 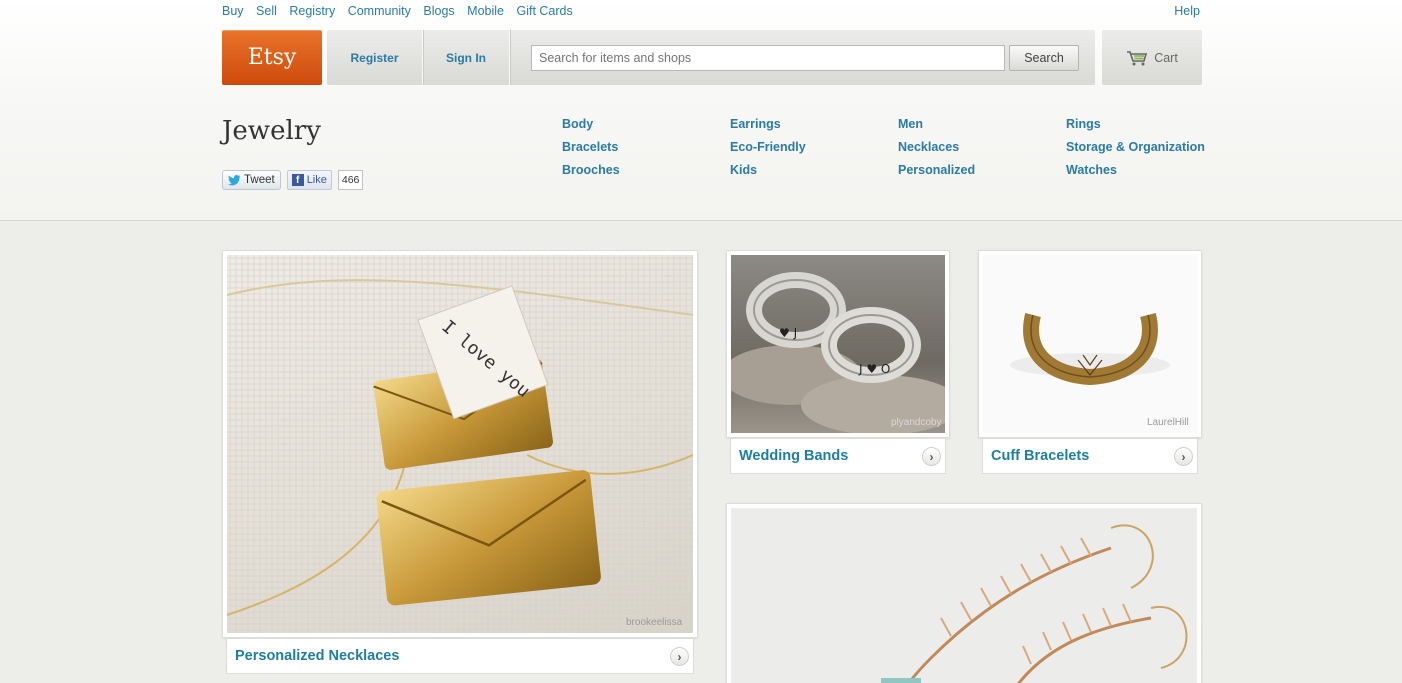 I want to click on feature-title: Cuff Bracelets, so click(x=1040, y=456).